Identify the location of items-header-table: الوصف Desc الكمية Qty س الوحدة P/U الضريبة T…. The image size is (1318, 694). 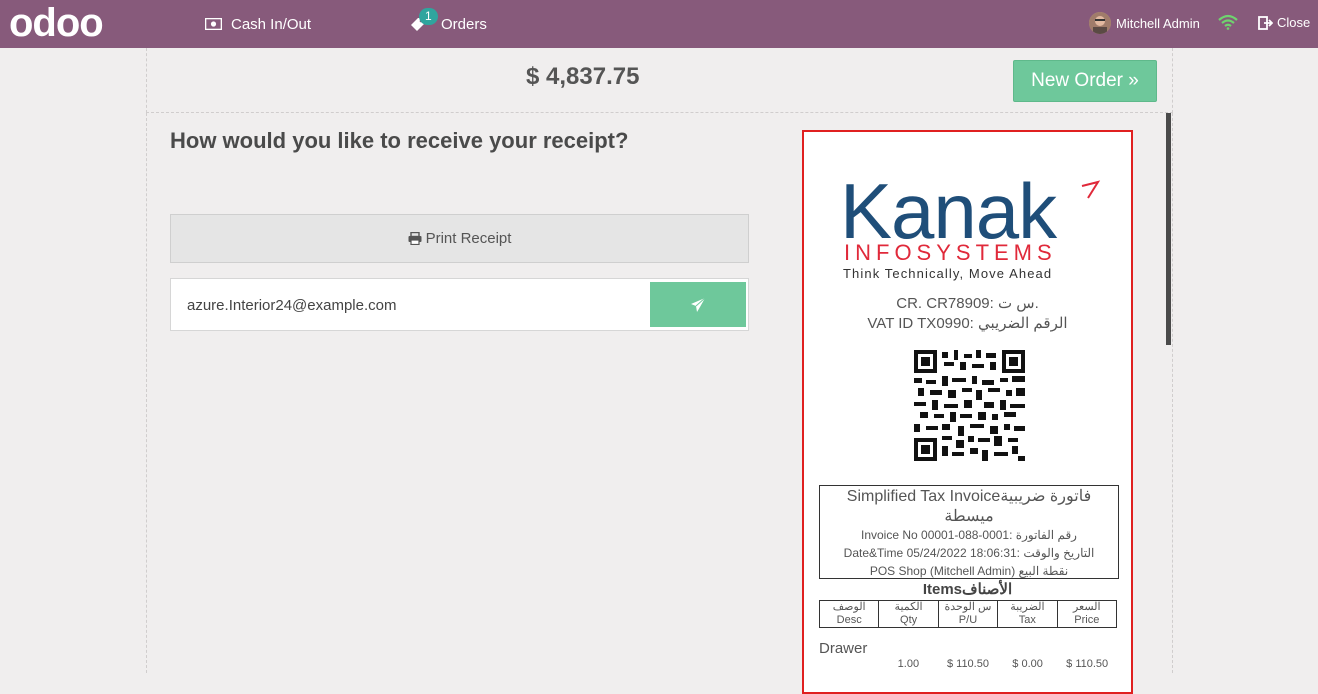
(968, 614).